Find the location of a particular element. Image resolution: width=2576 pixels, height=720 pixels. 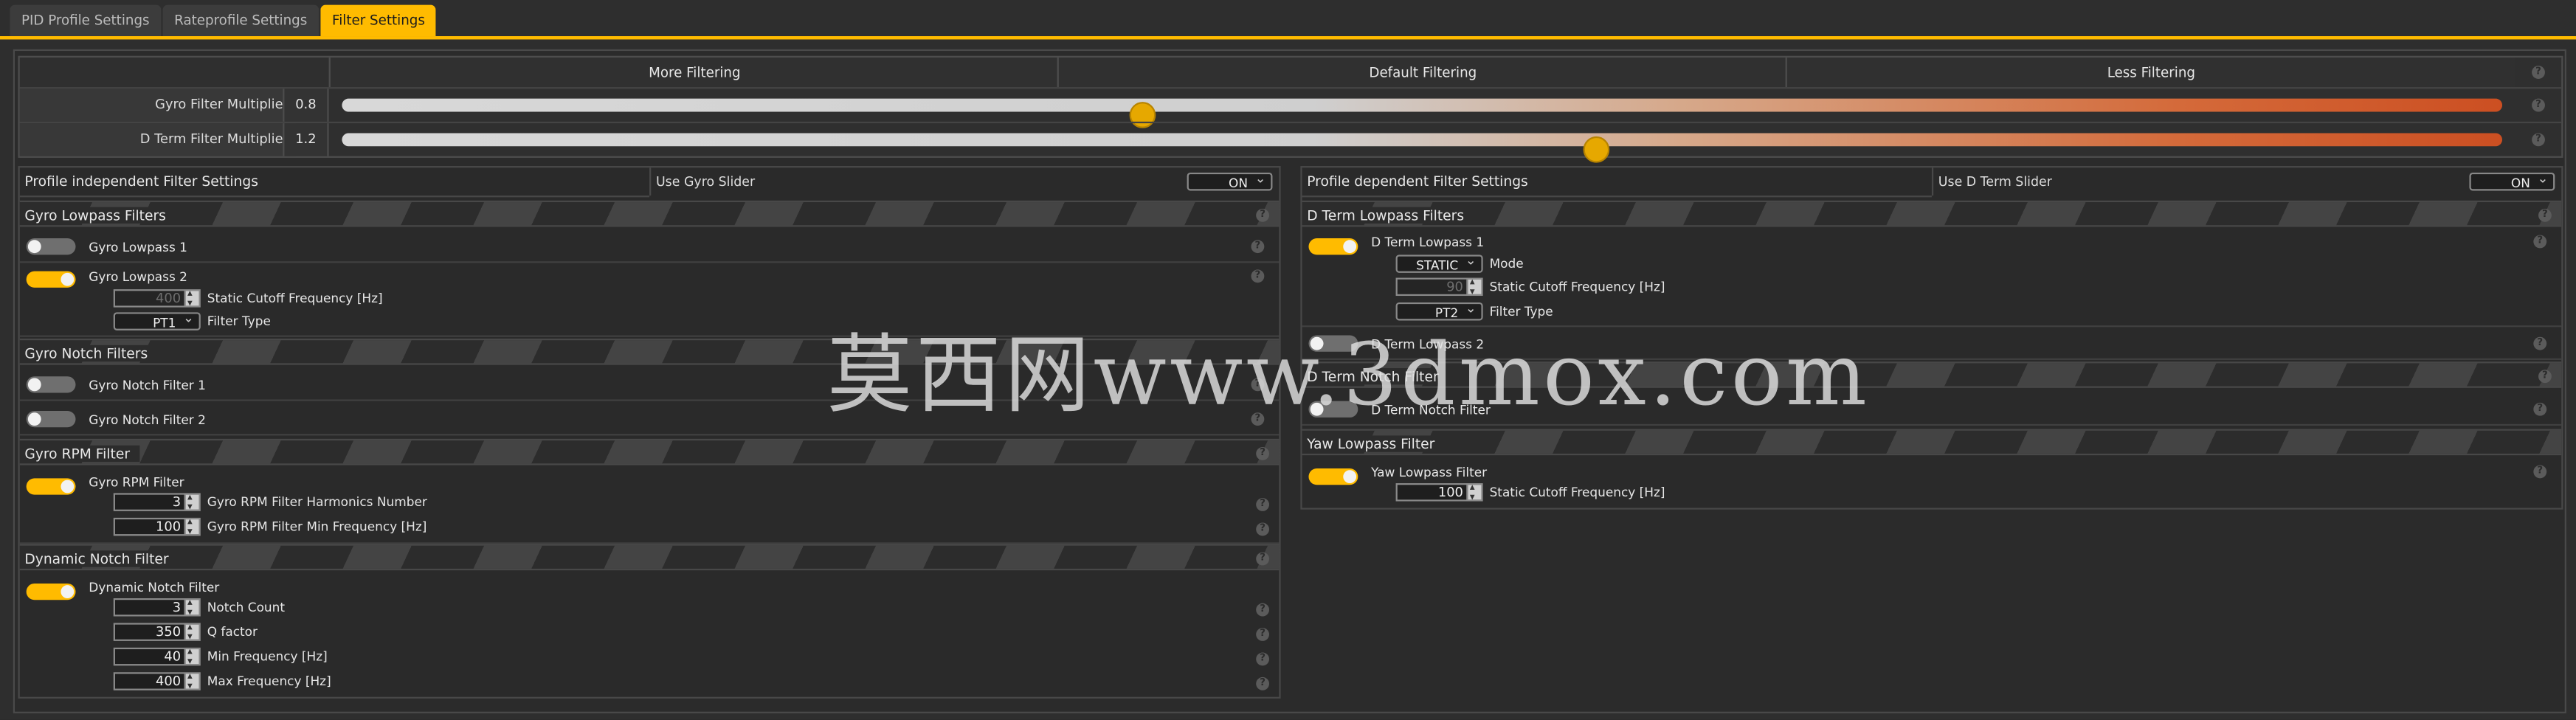

dterm-multiplier-row: D Term Filter Multiplier: 1.2 ? is located at coordinates (1291, 142).